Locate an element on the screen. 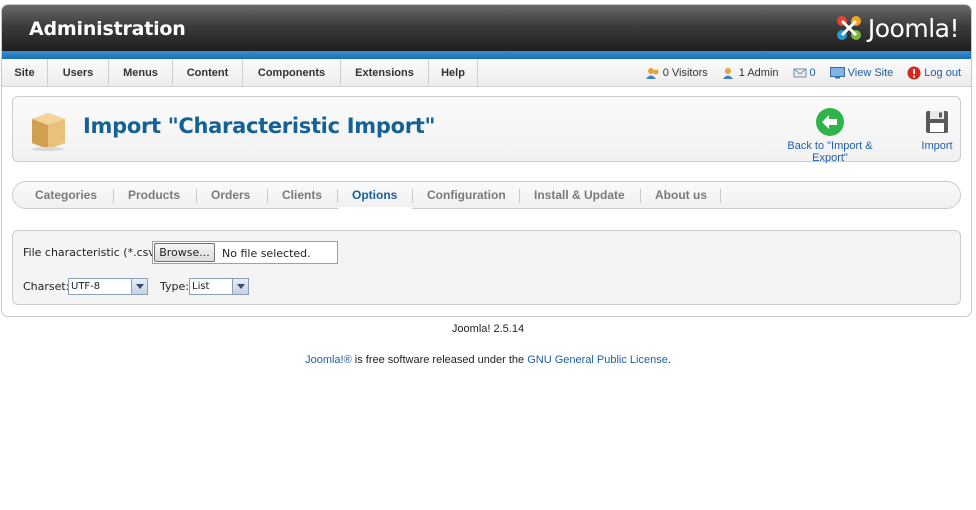 This screenshot has height=510, width=976. menu-menus: Menus is located at coordinates (141, 73).